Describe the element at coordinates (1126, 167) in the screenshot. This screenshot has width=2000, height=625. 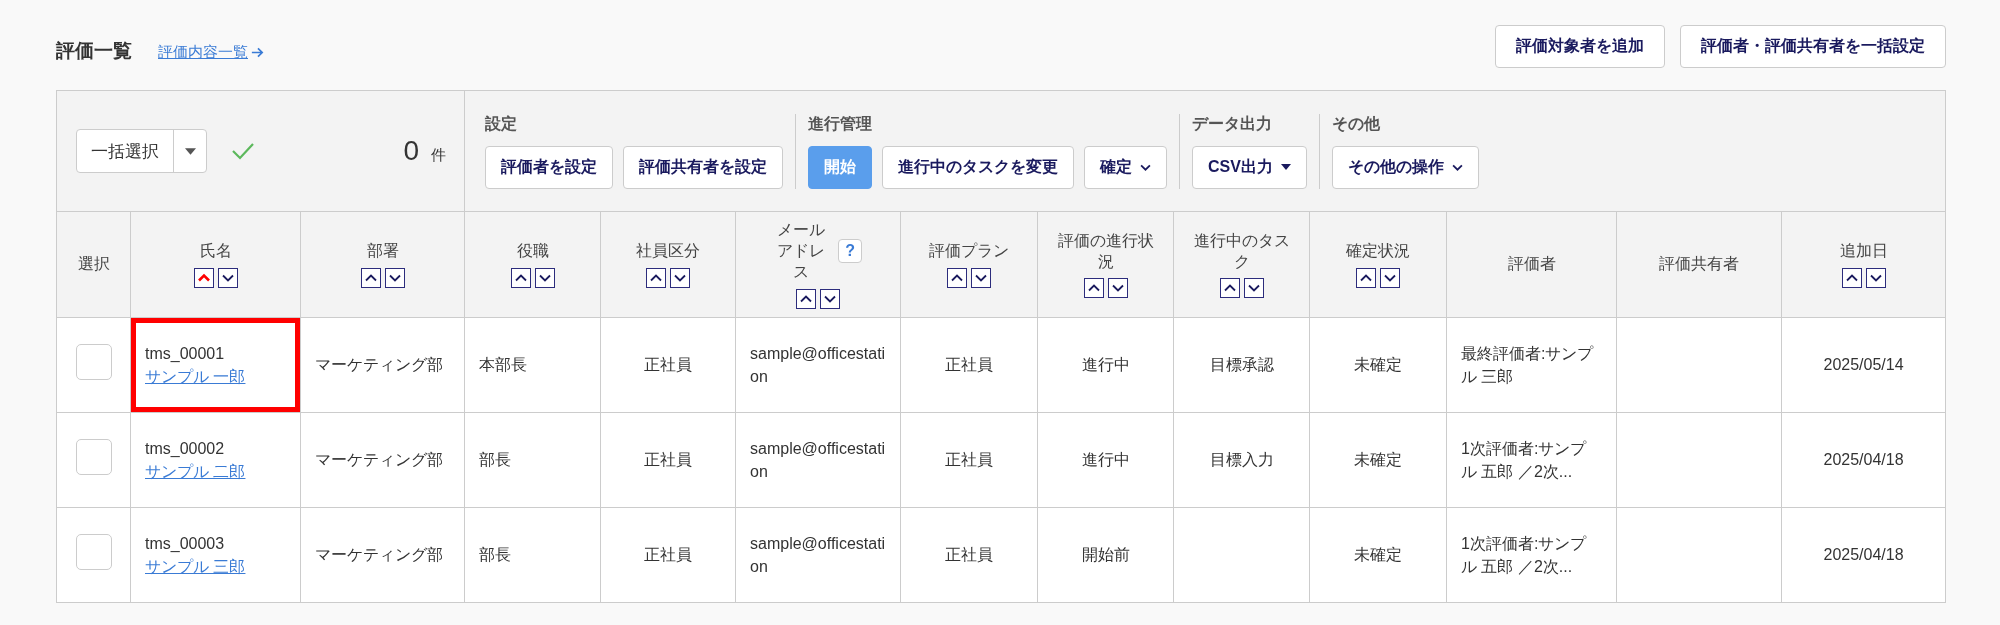
I see `toolbar-button: 確定` at that location.